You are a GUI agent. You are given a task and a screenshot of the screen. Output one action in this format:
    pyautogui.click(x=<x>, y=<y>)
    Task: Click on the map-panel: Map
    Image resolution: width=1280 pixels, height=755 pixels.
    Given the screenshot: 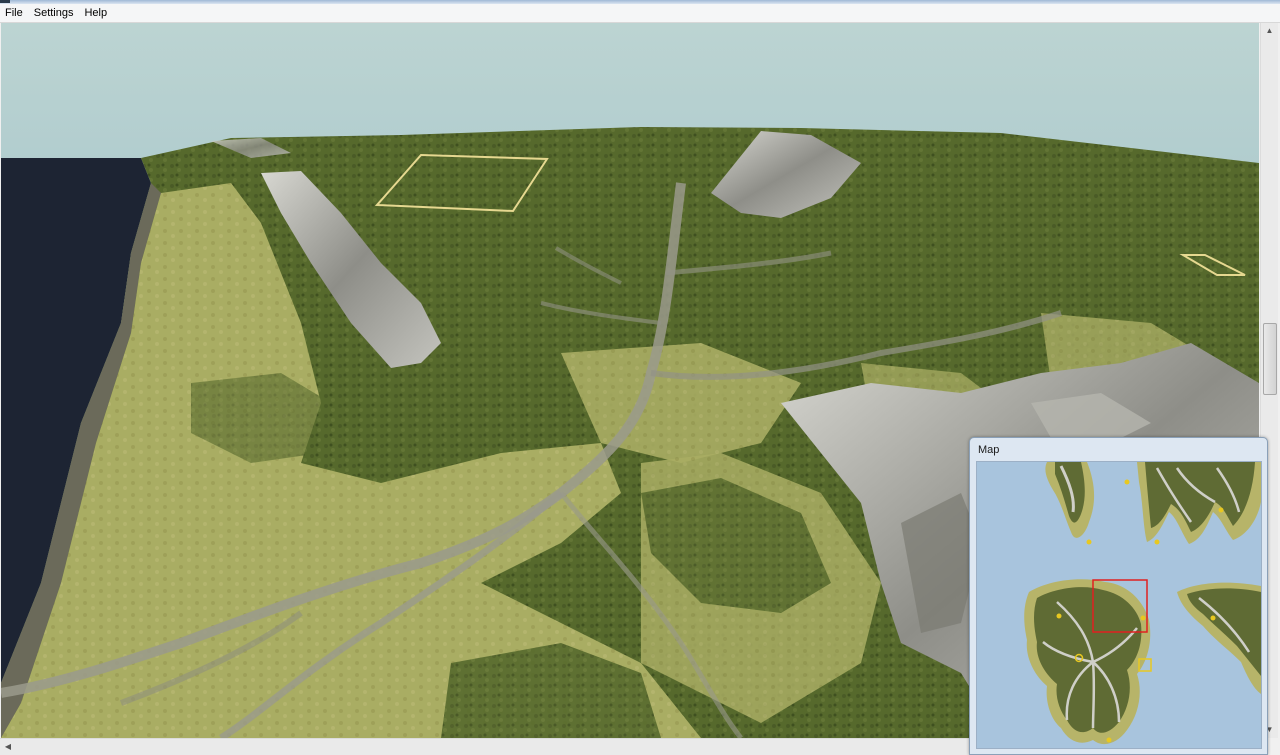 What is the action you would take?
    pyautogui.click(x=1118, y=596)
    